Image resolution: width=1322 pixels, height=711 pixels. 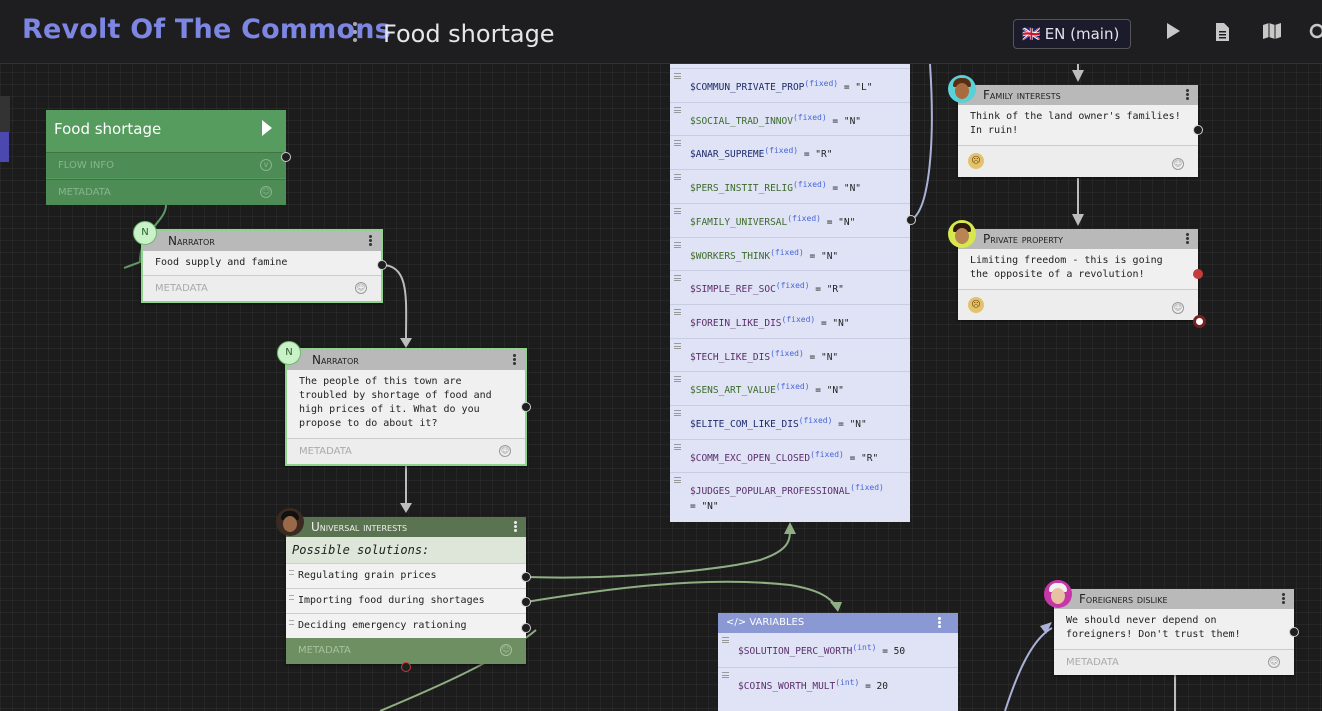 What do you see at coordinates (4, 147) in the screenshot?
I see `side-panel-tab-active` at bounding box center [4, 147].